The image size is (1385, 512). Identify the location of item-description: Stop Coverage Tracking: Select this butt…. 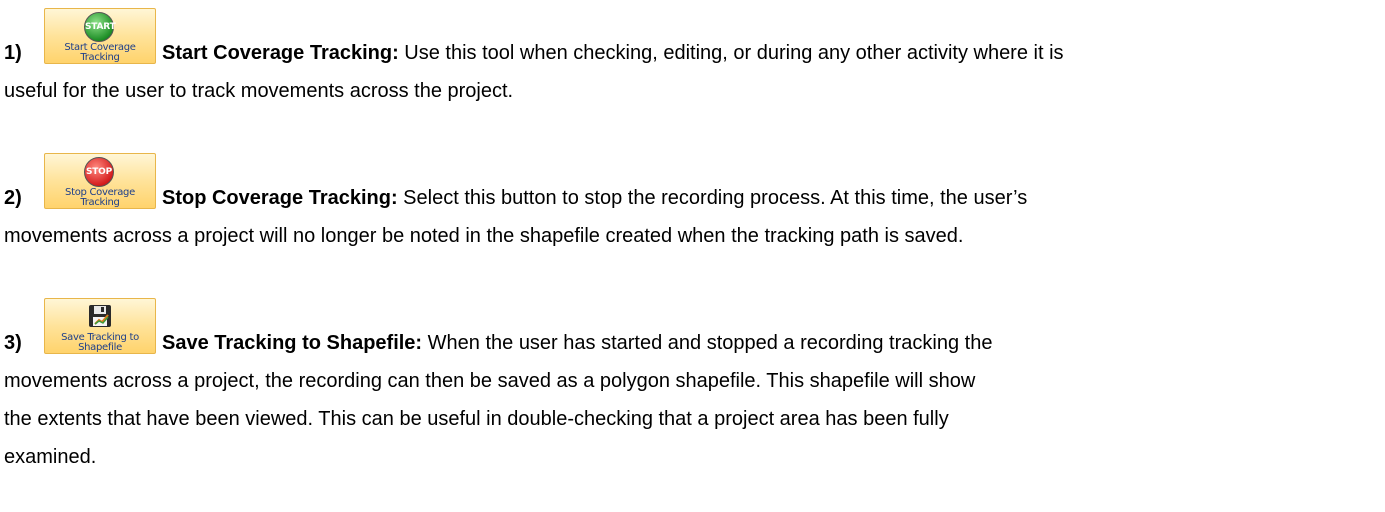
(689, 217).